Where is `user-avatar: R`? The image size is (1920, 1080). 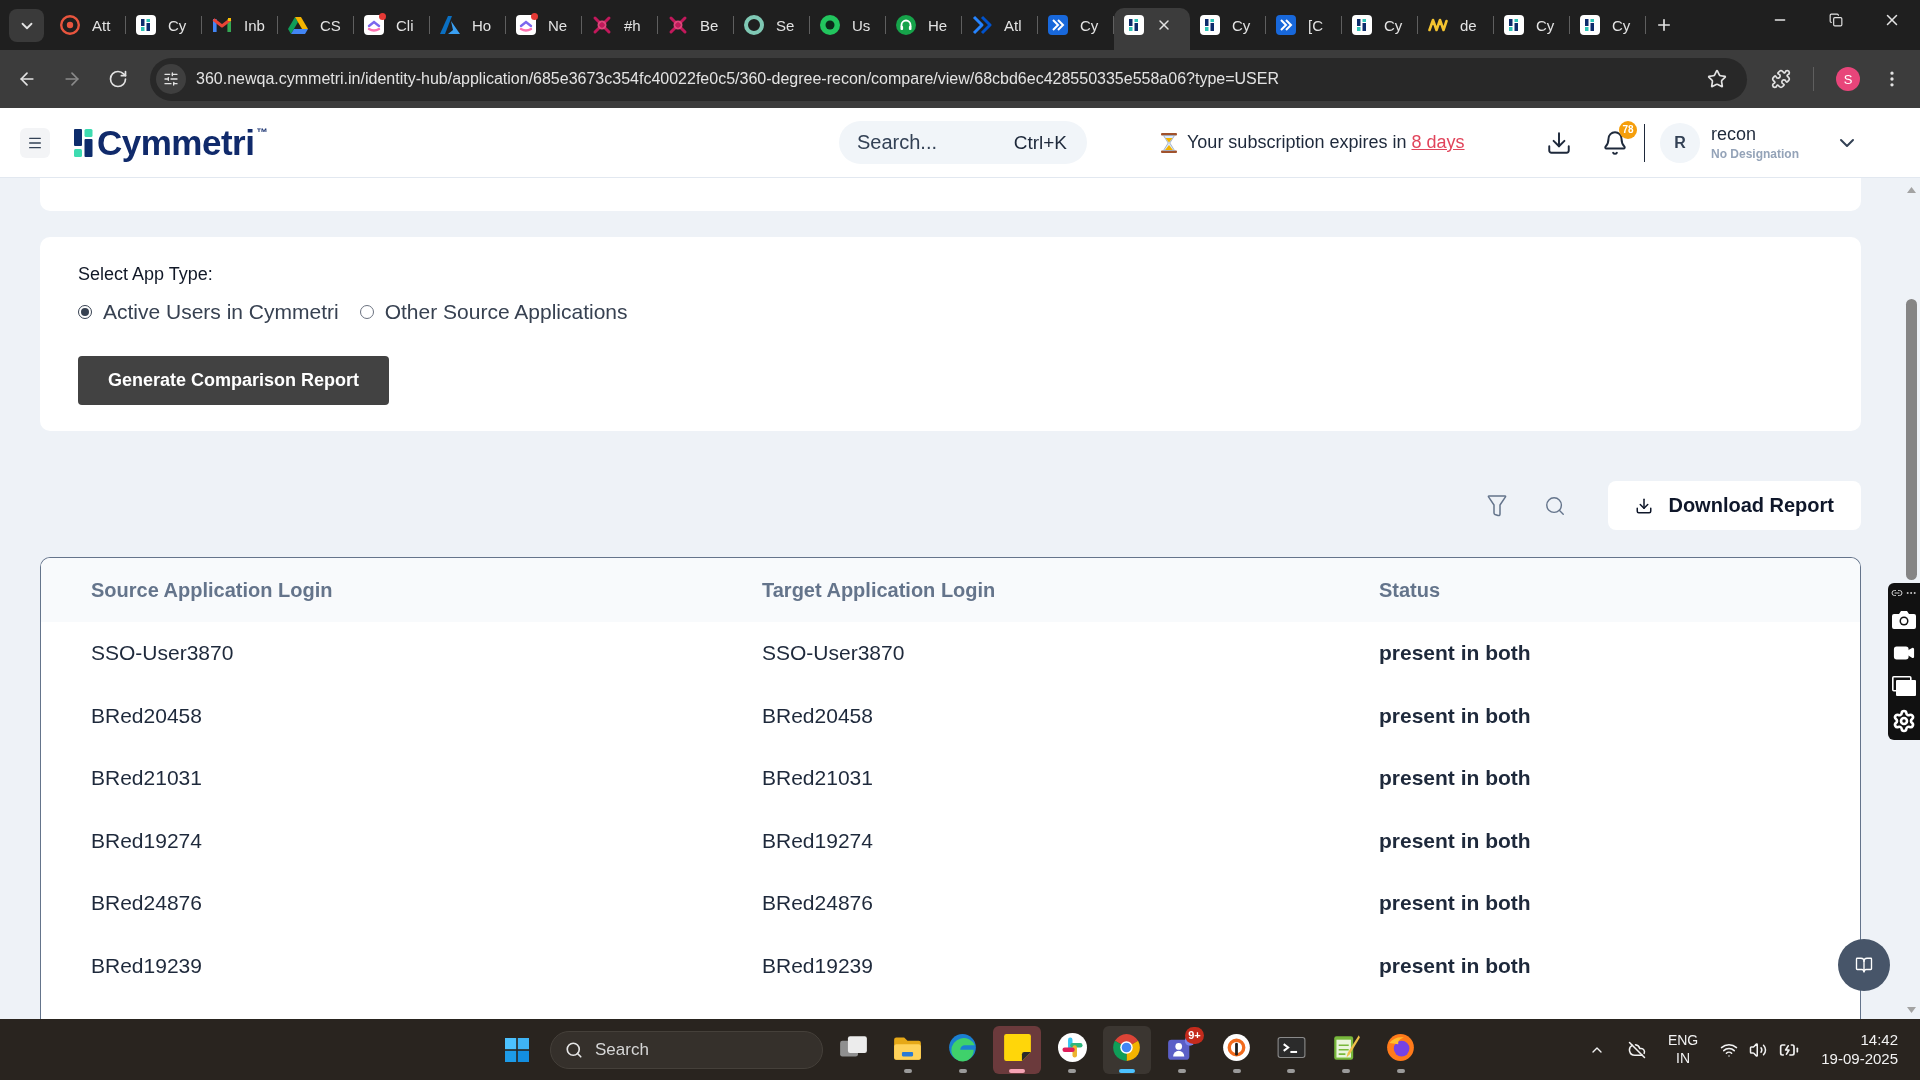 user-avatar: R is located at coordinates (1680, 142).